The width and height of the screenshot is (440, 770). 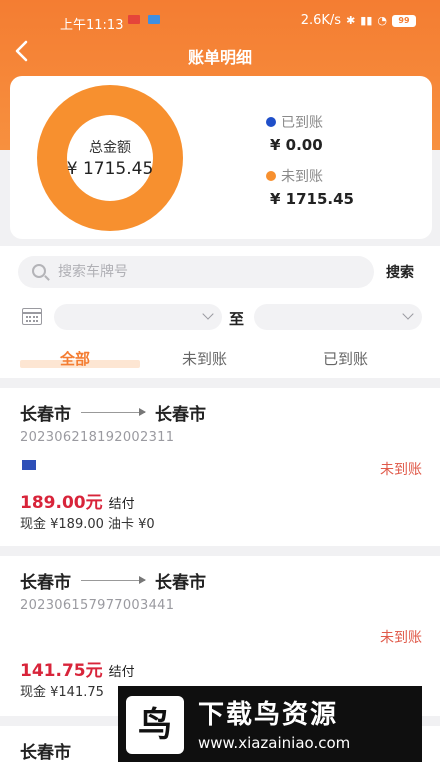 I want to click on start-date-select, so click(x=138, y=317).